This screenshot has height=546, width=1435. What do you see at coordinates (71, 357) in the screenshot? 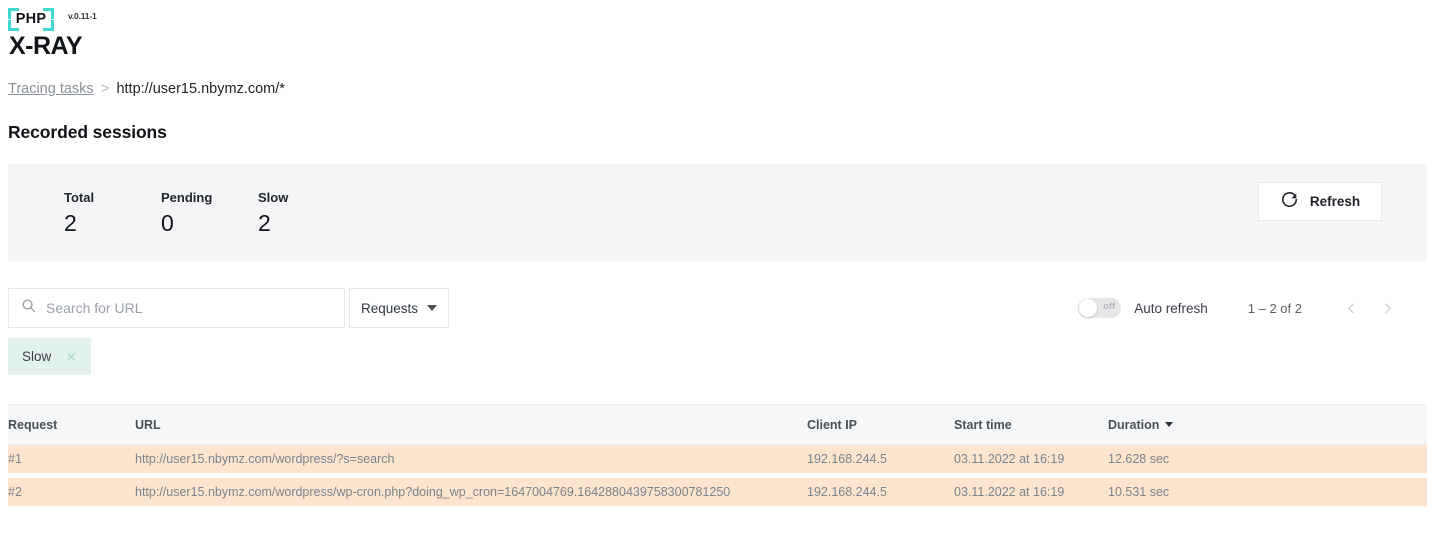
I see `close-icon: ✕` at bounding box center [71, 357].